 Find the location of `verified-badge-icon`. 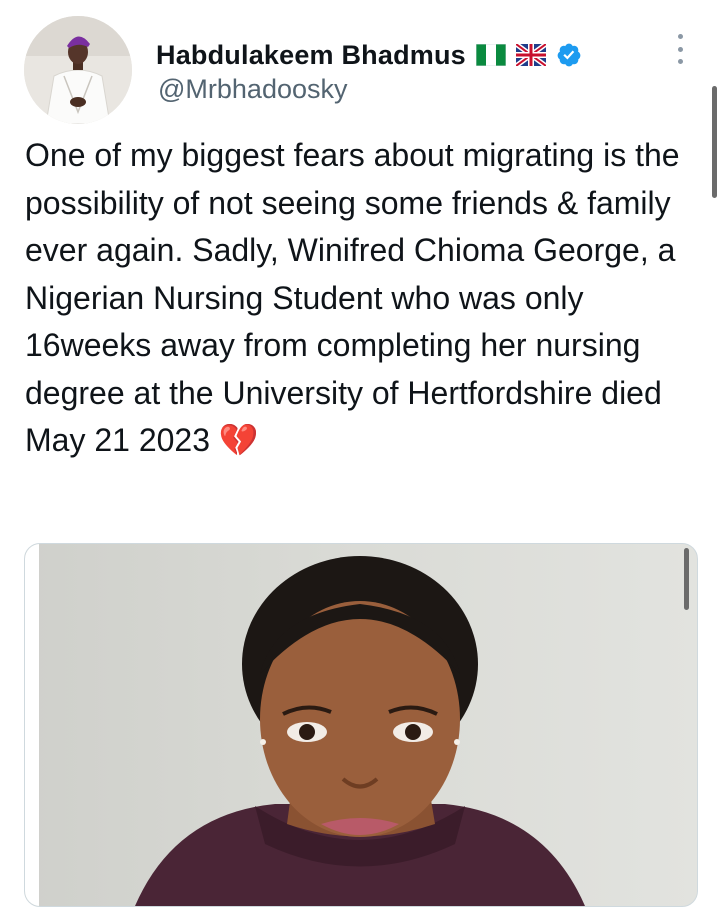

verified-badge-icon is located at coordinates (569, 55).